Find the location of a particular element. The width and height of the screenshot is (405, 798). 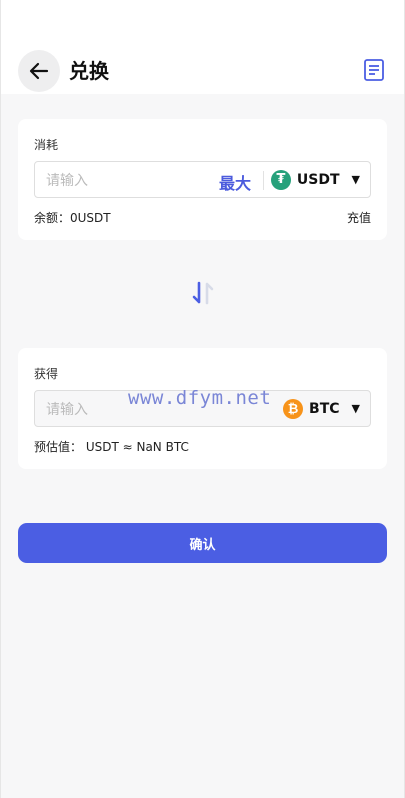

receive-label: 获得 is located at coordinates (46, 374).